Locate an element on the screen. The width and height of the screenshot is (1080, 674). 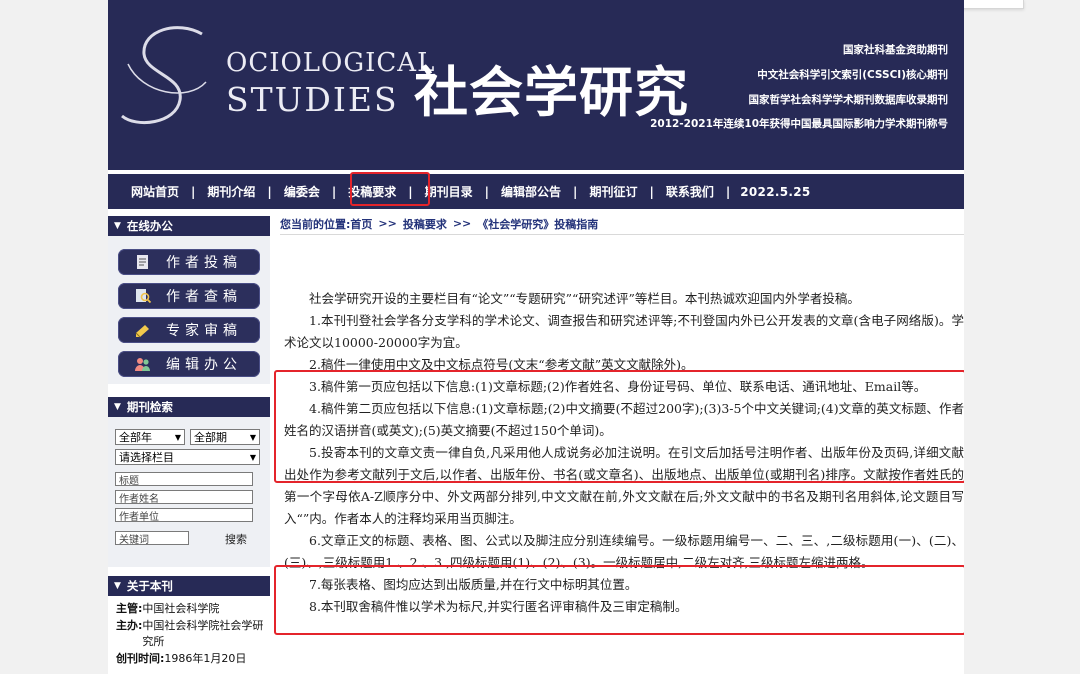
year-select-value: 全部年 is located at coordinates (135, 437).